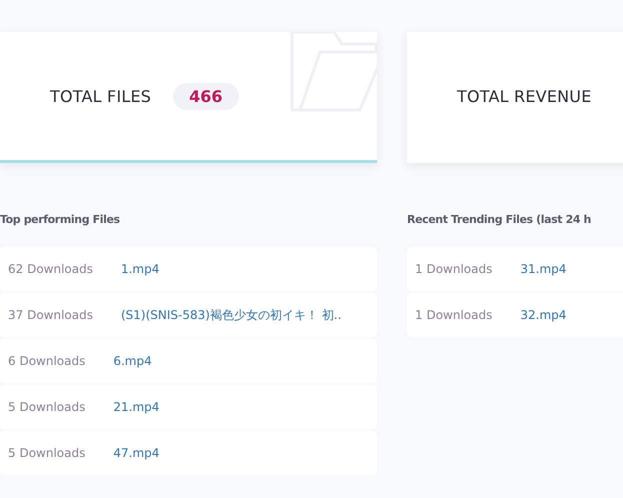  What do you see at coordinates (50, 269) in the screenshot?
I see `download-count: 62 Downloads` at bounding box center [50, 269].